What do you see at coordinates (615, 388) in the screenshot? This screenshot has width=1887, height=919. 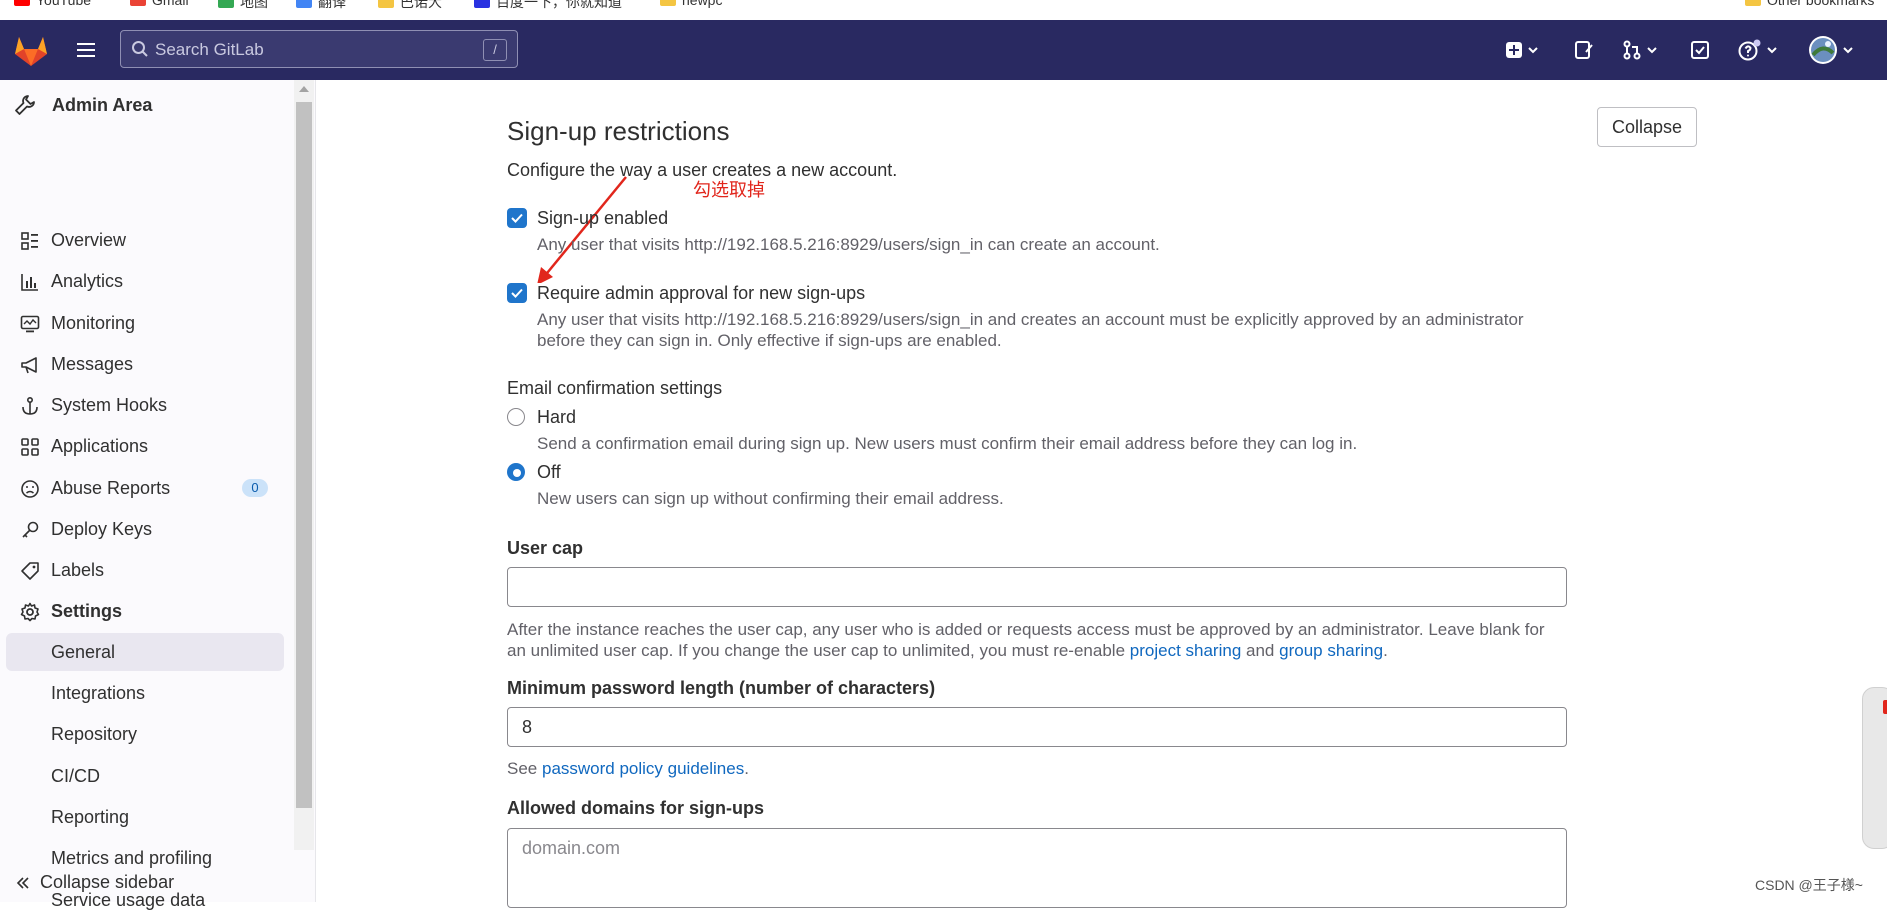 I see `email-confirmation-label: Email confirmation settings` at bounding box center [615, 388].